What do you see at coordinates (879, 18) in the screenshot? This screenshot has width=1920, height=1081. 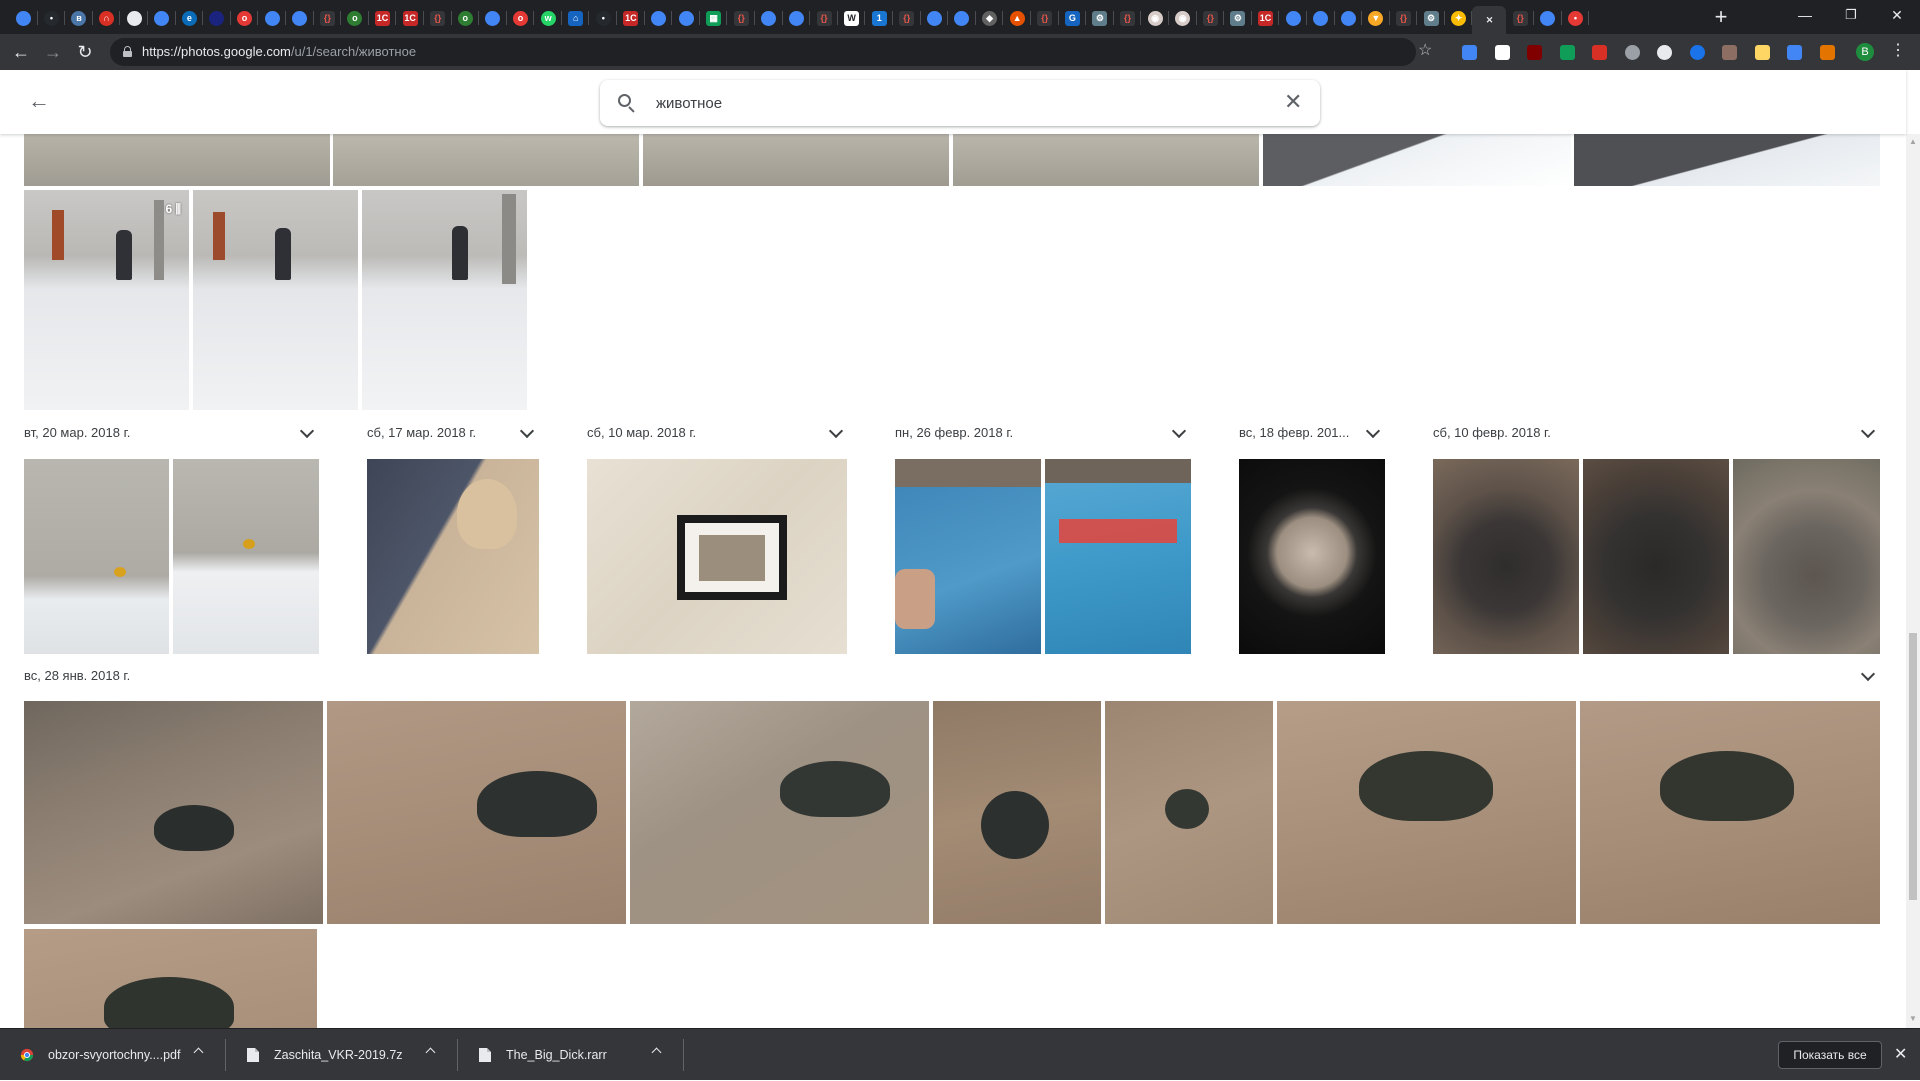 I see `browser-tab: 1` at bounding box center [879, 18].